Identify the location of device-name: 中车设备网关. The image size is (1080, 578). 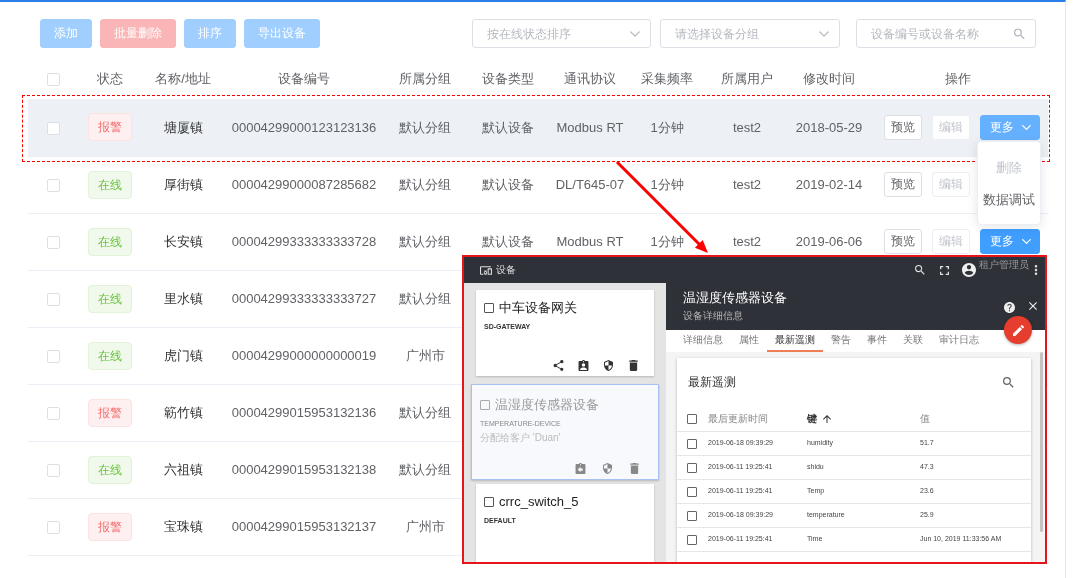
(538, 308).